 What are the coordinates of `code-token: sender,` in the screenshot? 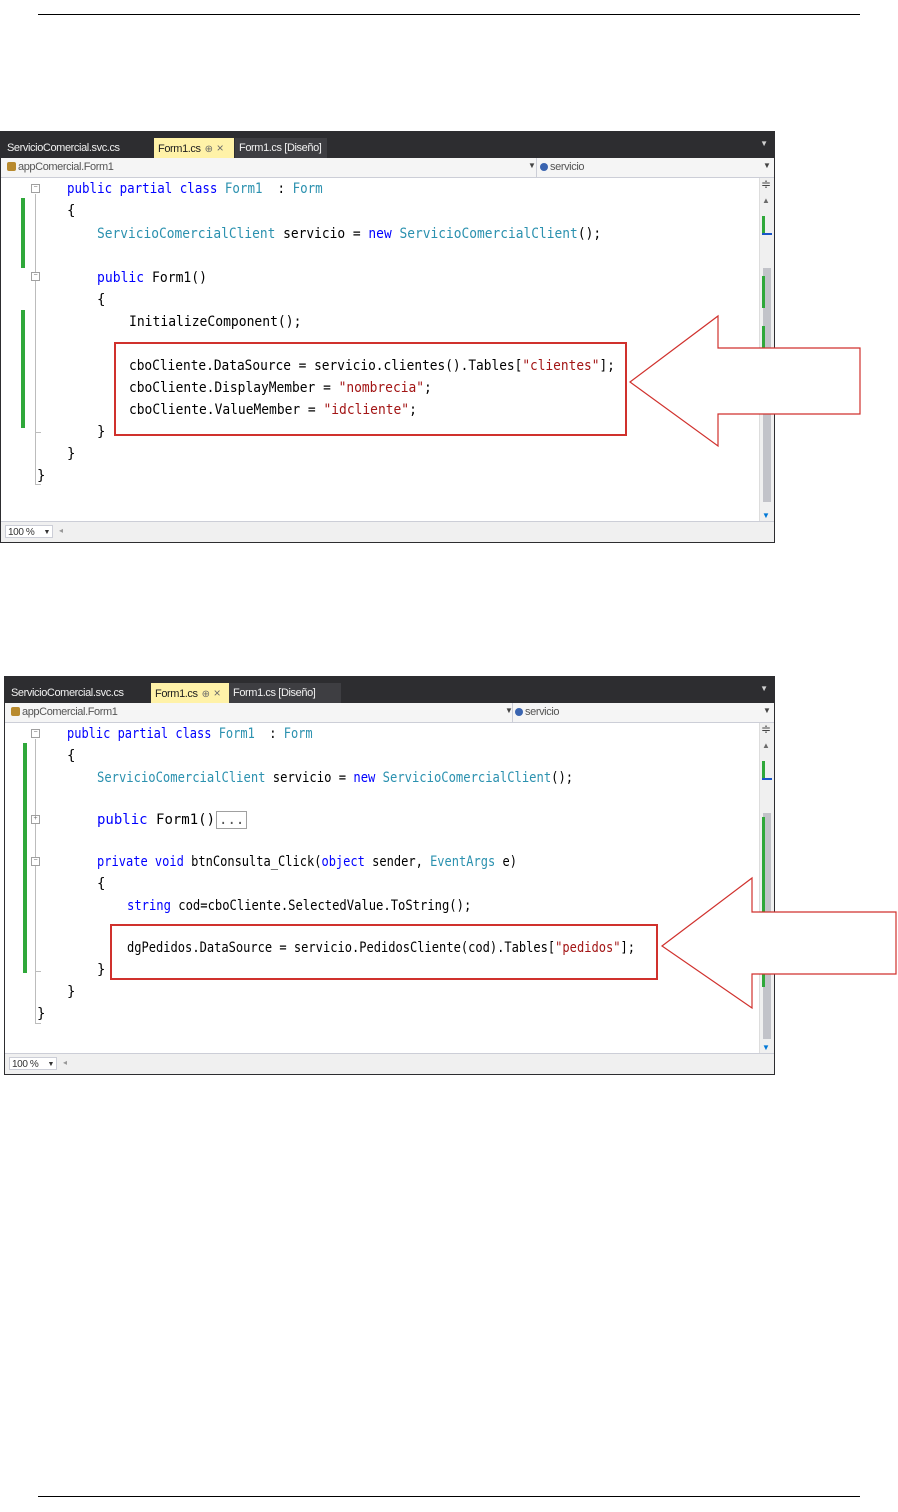 It's located at (397, 862).